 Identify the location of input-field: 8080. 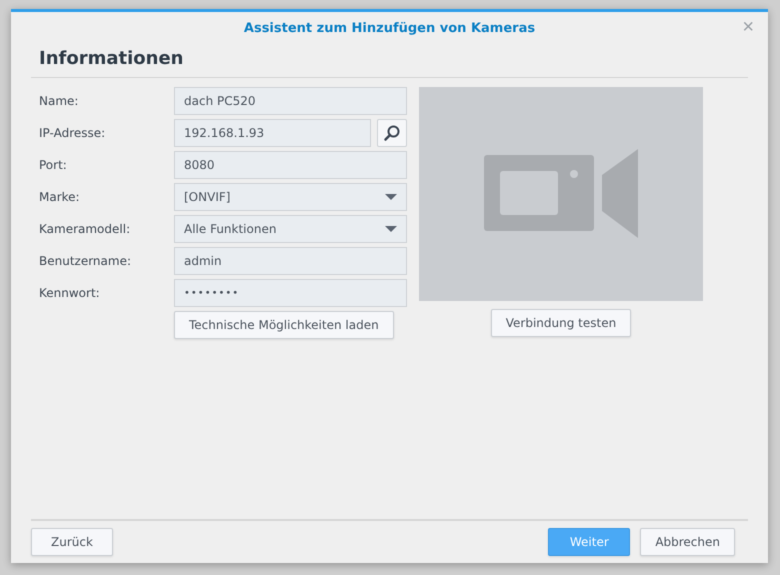
(290, 165).